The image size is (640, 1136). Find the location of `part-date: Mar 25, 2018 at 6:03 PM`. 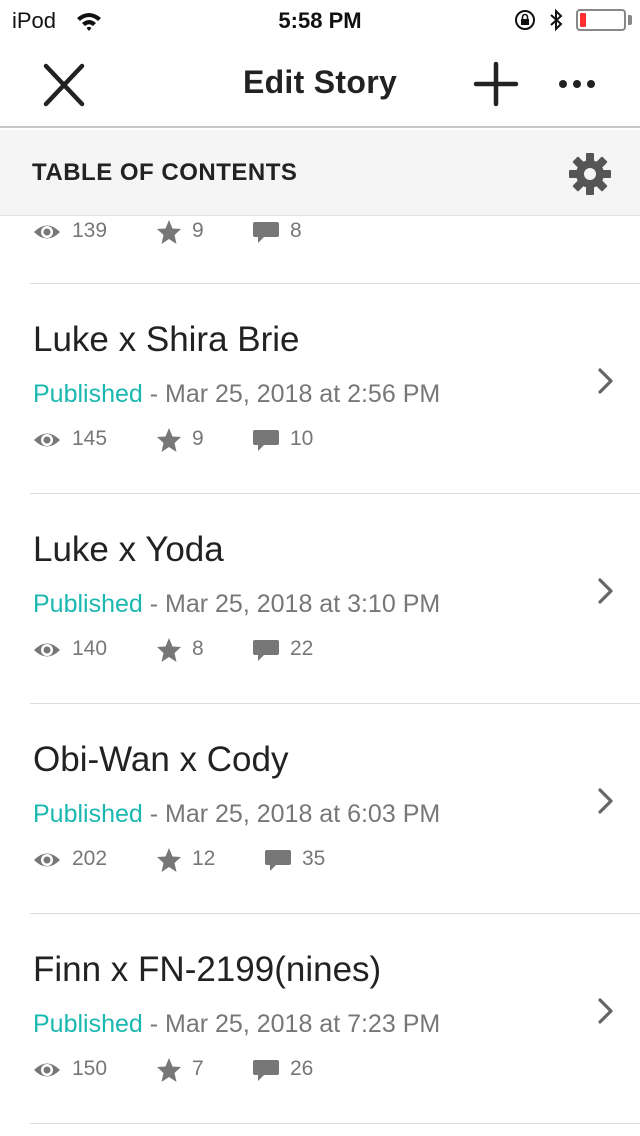

part-date: Mar 25, 2018 at 6:03 PM is located at coordinates (303, 814).